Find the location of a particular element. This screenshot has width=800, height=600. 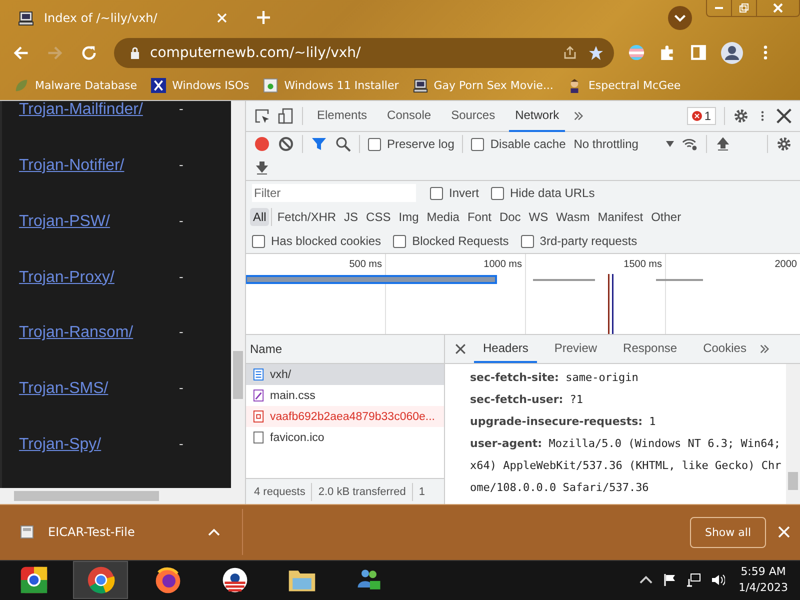

puzzle-icon is located at coordinates (667, 52).